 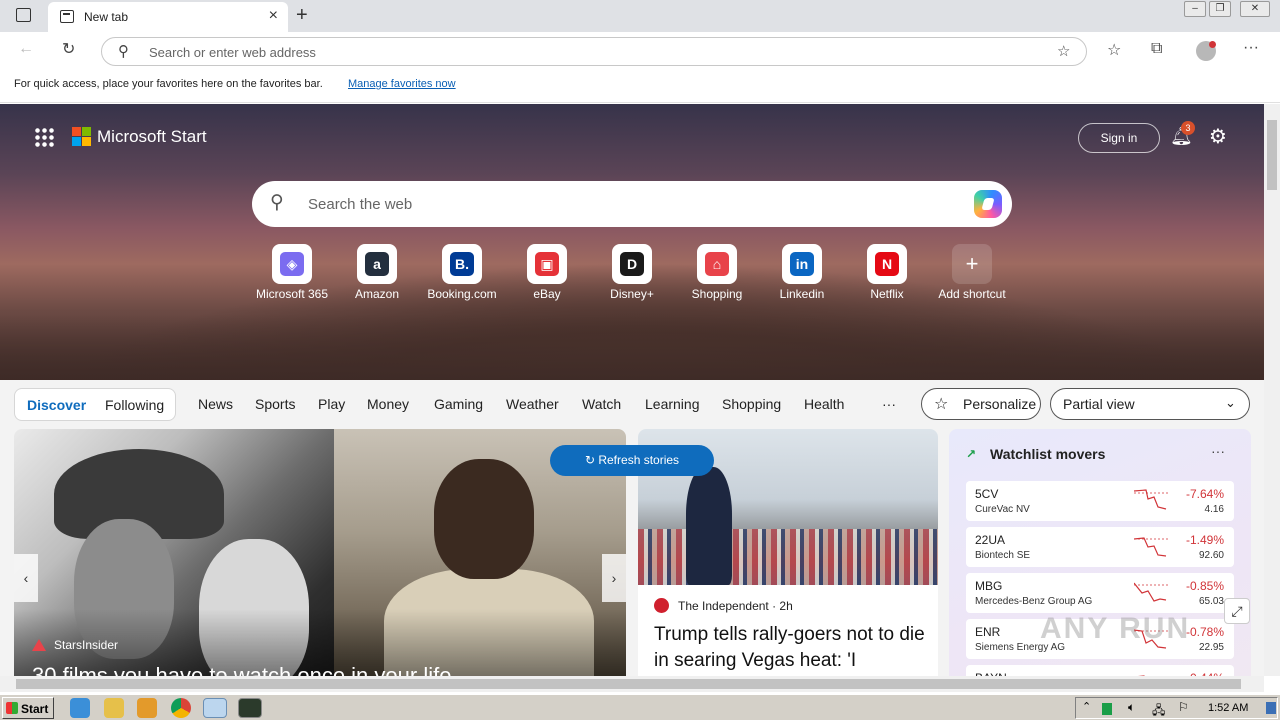 What do you see at coordinates (360, 204) in the screenshot?
I see `web-search-input: Search the web` at bounding box center [360, 204].